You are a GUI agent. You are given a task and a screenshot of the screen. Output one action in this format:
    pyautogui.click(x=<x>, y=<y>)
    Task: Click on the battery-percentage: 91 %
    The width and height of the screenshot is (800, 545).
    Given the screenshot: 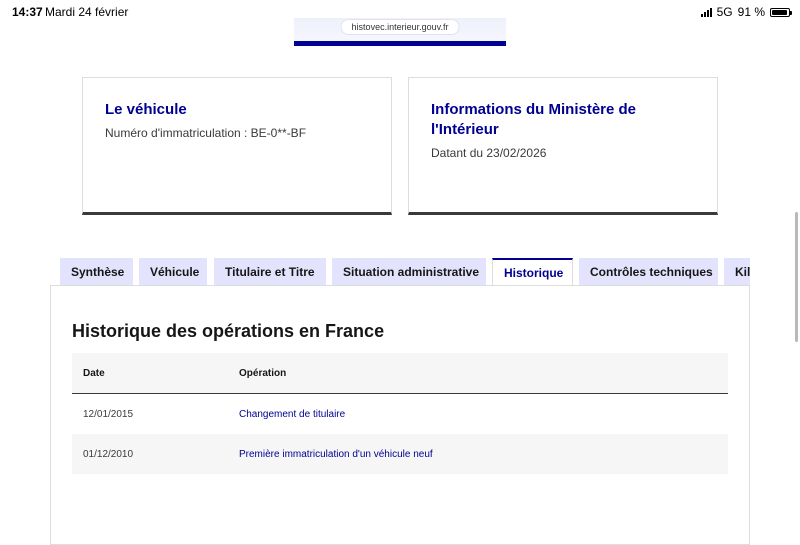 What is the action you would take?
    pyautogui.click(x=751, y=12)
    